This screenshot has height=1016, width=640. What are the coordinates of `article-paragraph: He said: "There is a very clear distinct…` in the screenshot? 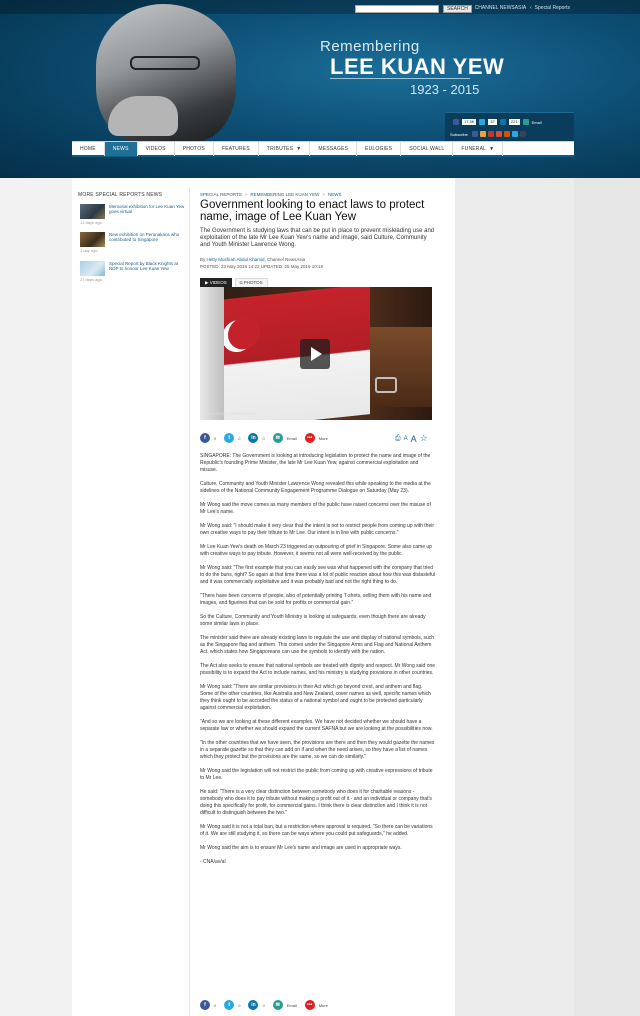 It's located at (316, 802).